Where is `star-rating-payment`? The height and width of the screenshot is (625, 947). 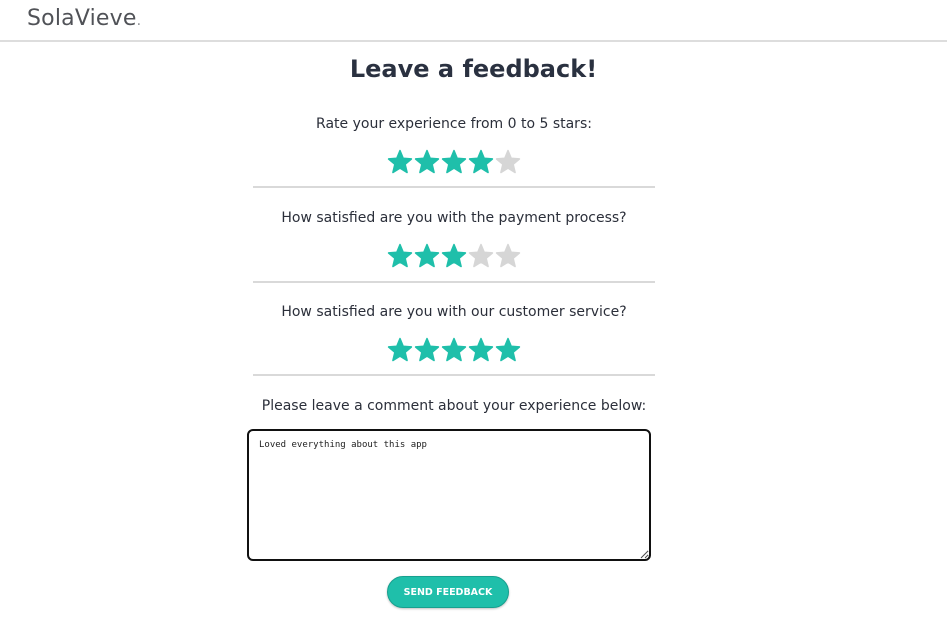 star-rating-payment is located at coordinates (454, 256).